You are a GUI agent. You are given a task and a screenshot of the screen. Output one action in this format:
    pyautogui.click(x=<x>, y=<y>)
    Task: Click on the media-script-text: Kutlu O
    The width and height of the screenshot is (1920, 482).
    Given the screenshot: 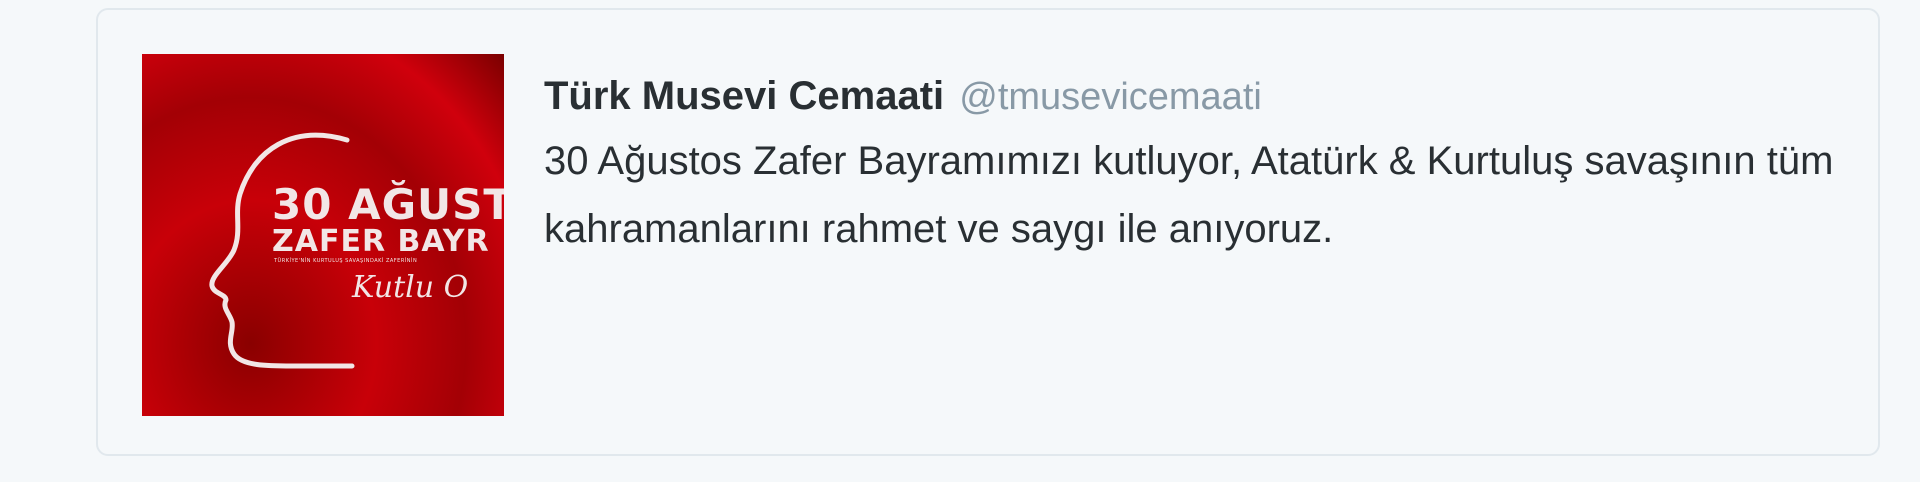 What is the action you would take?
    pyautogui.click(x=410, y=287)
    